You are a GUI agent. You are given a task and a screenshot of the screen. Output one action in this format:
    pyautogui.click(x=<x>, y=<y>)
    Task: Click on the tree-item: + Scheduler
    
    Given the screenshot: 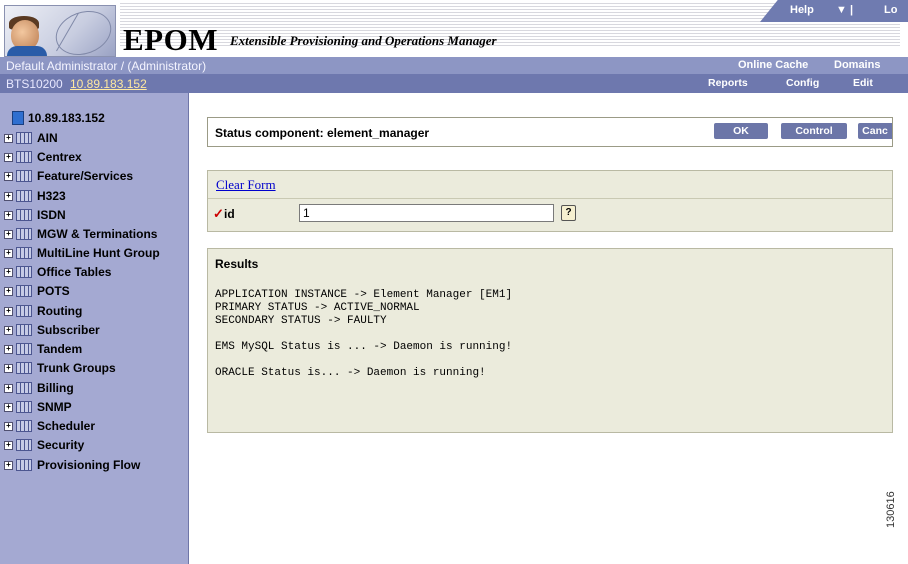 What is the action you would take?
    pyautogui.click(x=49, y=426)
    